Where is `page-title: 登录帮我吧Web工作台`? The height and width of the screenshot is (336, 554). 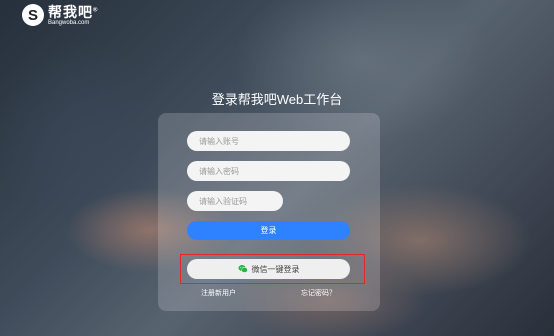 page-title: 登录帮我吧Web工作台 is located at coordinates (277, 99).